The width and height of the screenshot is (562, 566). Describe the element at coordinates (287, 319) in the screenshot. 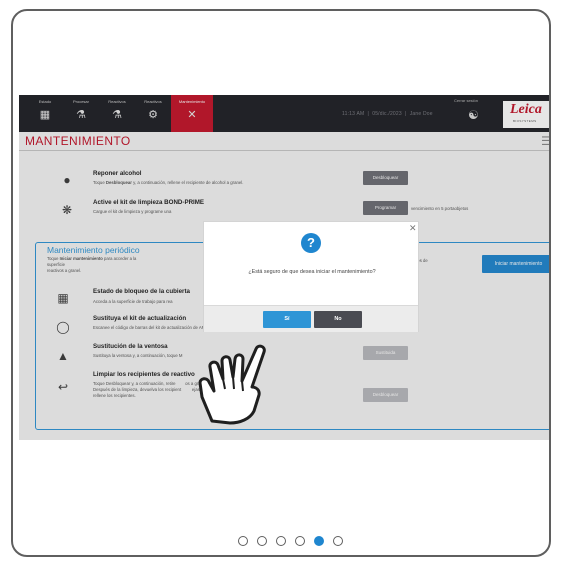

I see `yes-button: Sí` at that location.